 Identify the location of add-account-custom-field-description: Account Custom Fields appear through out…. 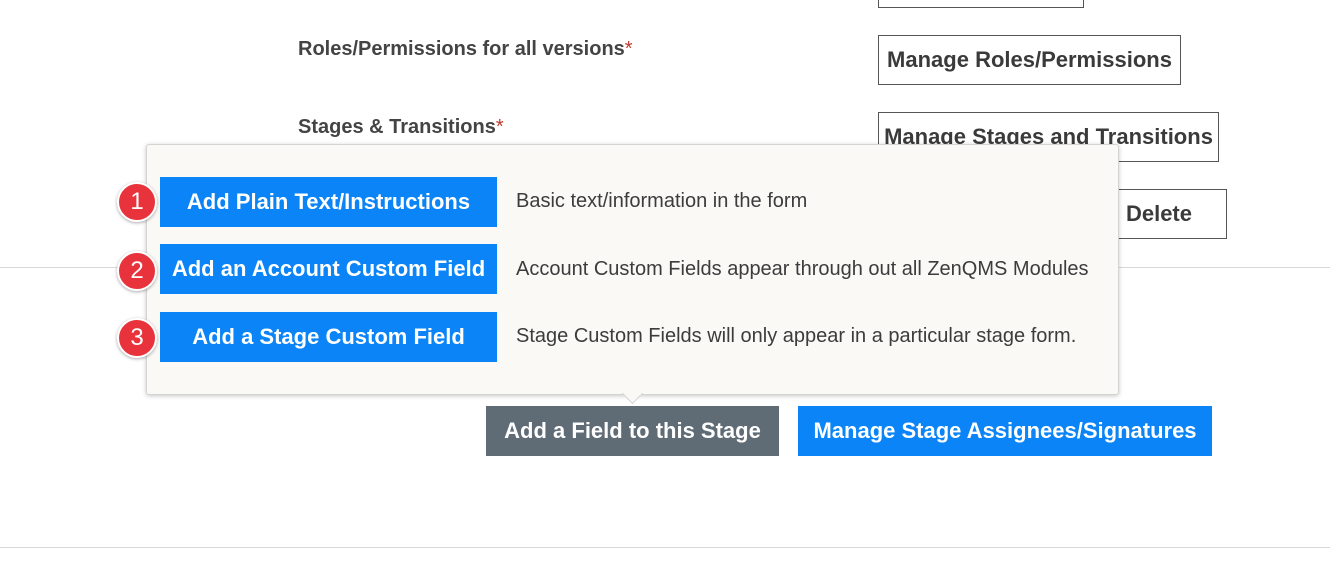
(802, 269).